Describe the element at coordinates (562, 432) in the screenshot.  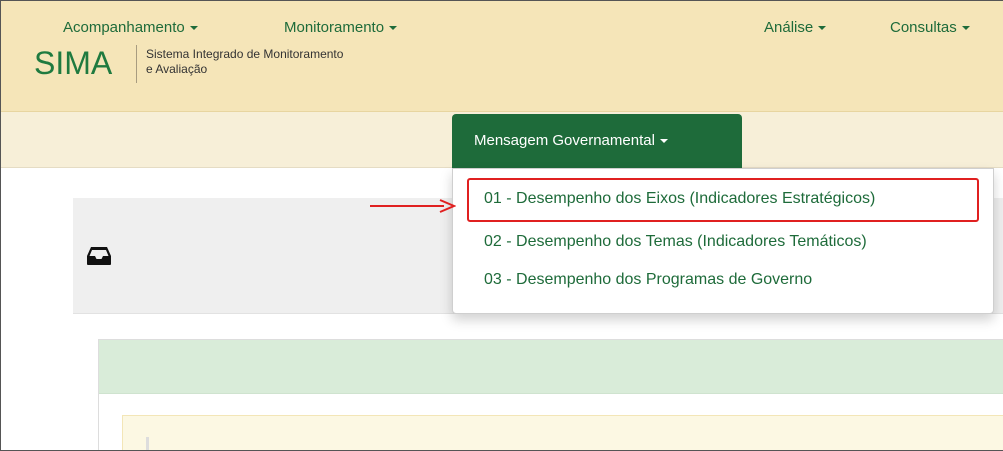
I see `yellow-notice-box` at that location.